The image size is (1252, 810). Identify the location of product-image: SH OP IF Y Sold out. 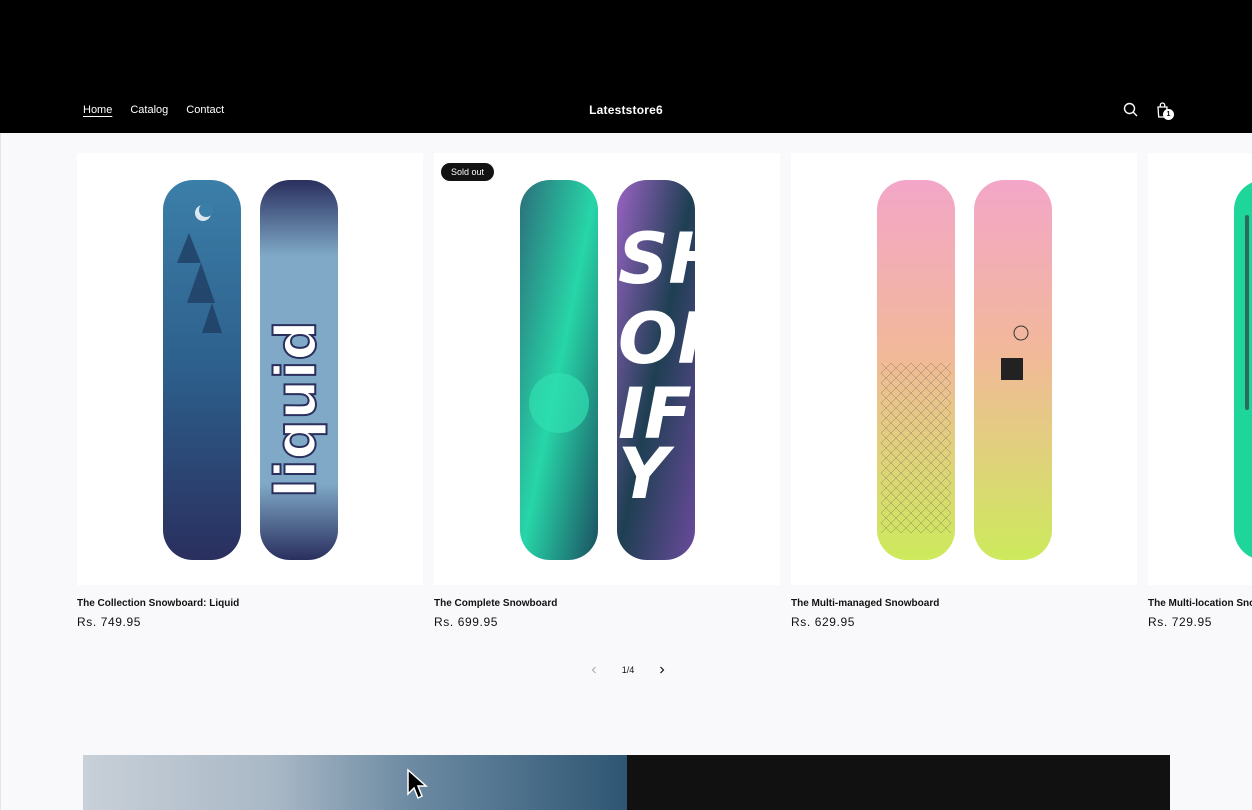
(607, 369).